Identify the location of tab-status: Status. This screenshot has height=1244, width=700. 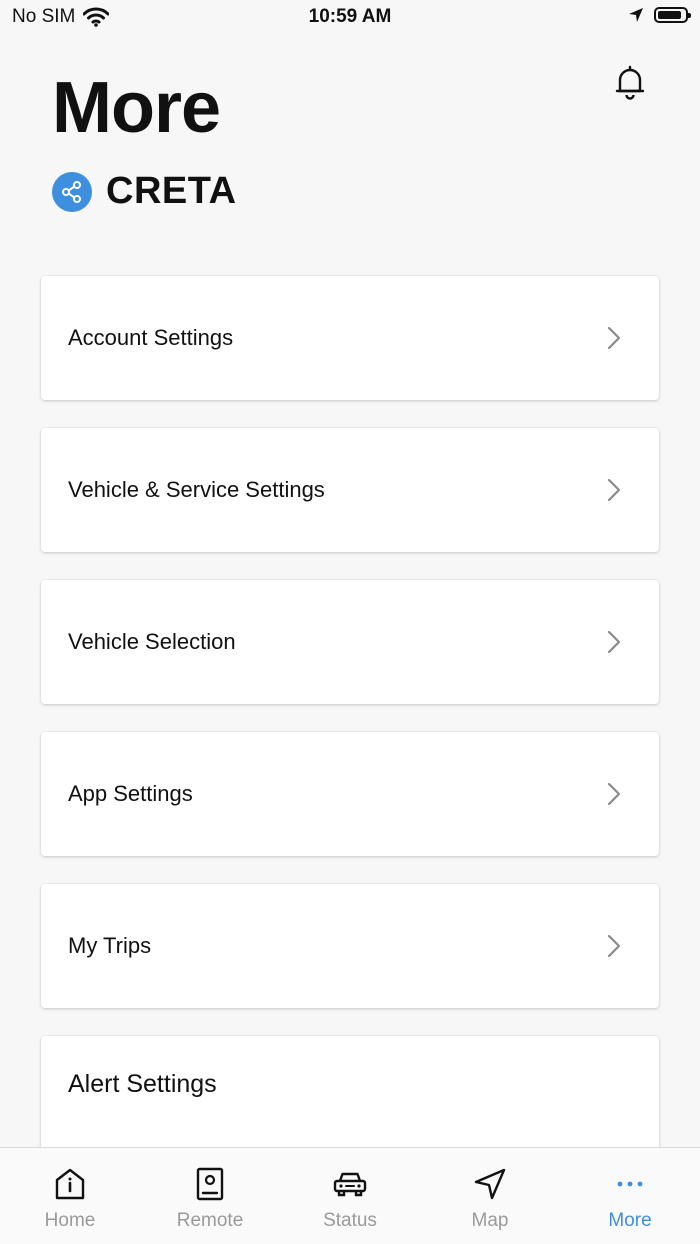
(350, 1196).